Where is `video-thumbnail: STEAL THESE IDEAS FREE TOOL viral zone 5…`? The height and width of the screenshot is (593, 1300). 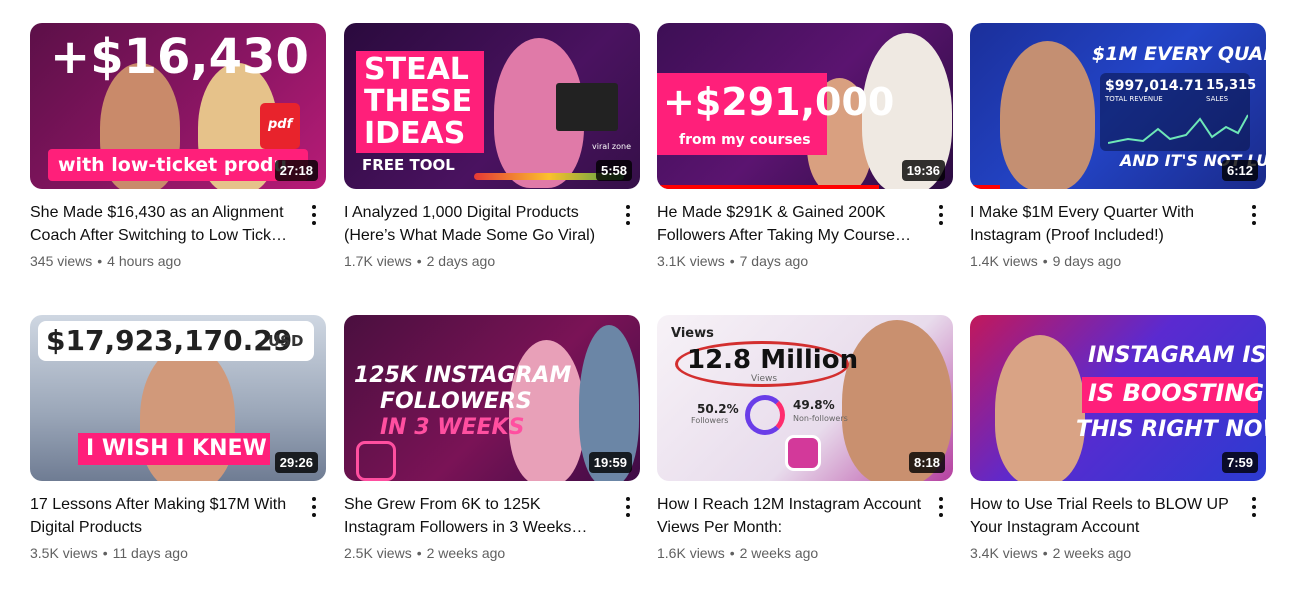 video-thumbnail: STEAL THESE IDEAS FREE TOOL viral zone 5… is located at coordinates (492, 106).